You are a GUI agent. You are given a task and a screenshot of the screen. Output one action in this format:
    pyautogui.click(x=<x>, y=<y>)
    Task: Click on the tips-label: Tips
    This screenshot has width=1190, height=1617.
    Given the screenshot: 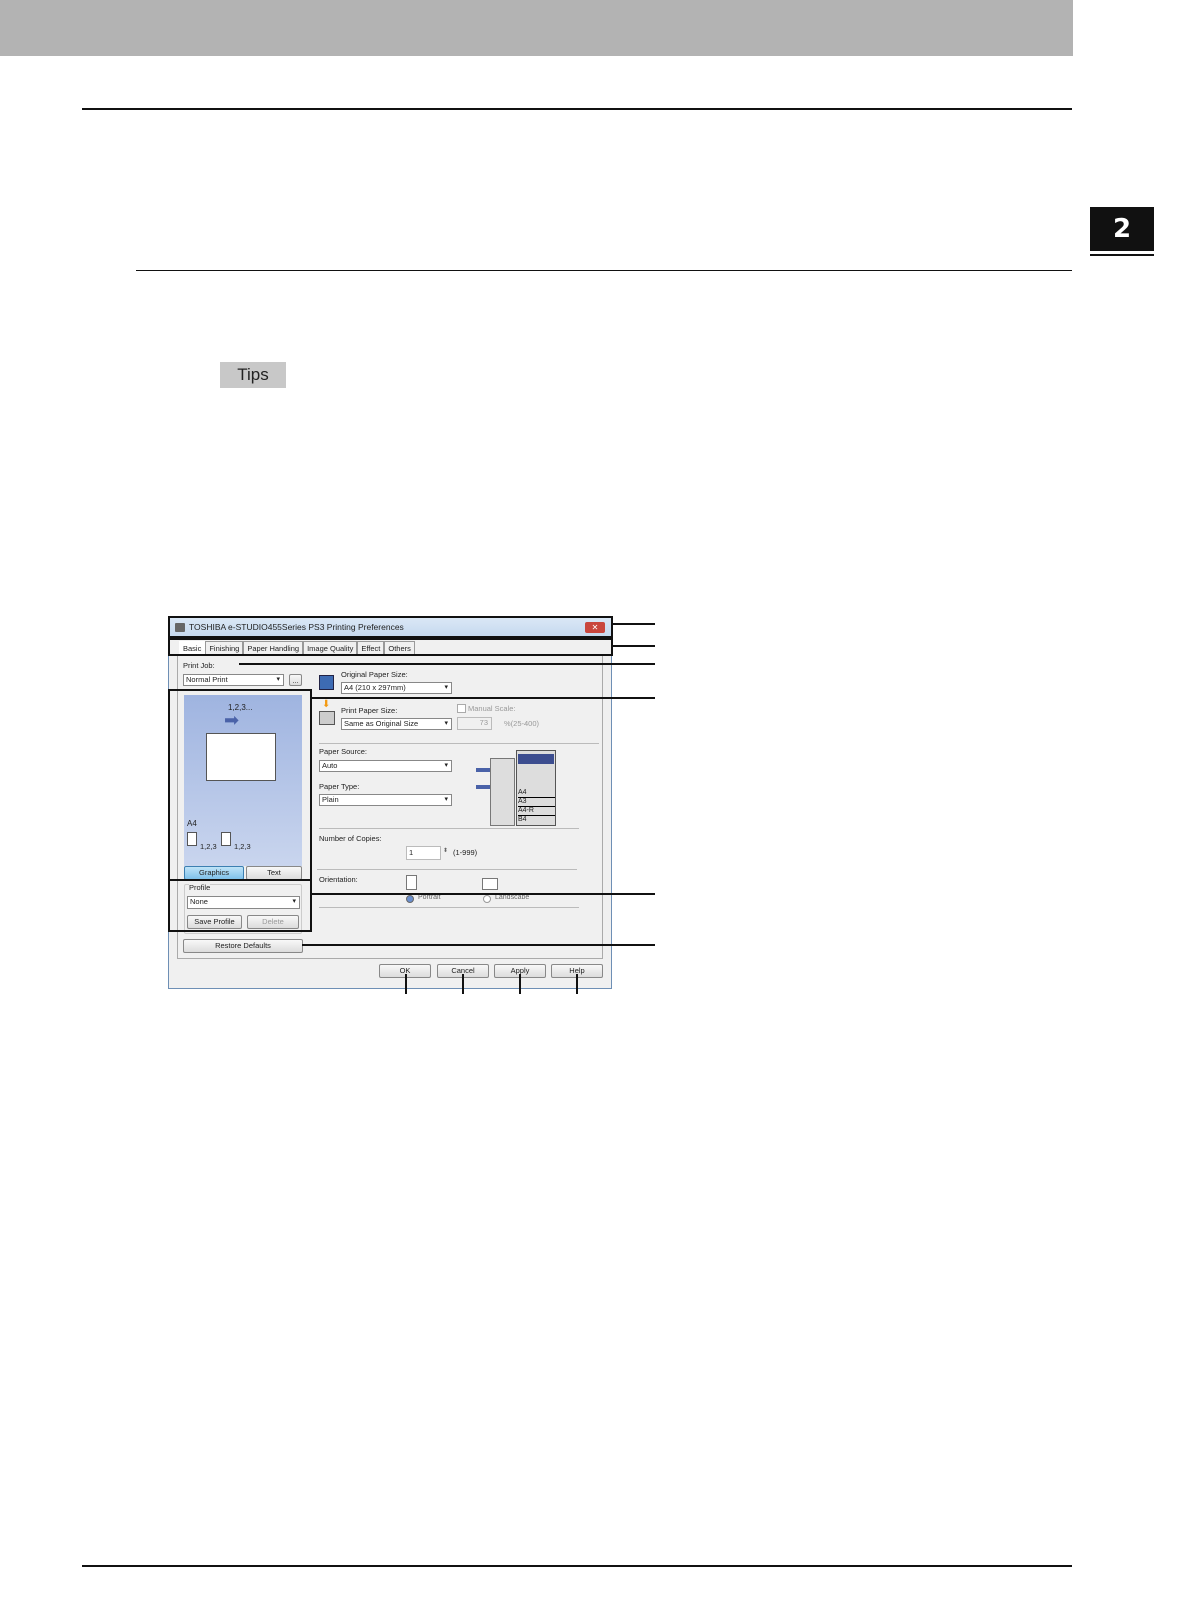 What is the action you would take?
    pyautogui.click(x=253, y=375)
    